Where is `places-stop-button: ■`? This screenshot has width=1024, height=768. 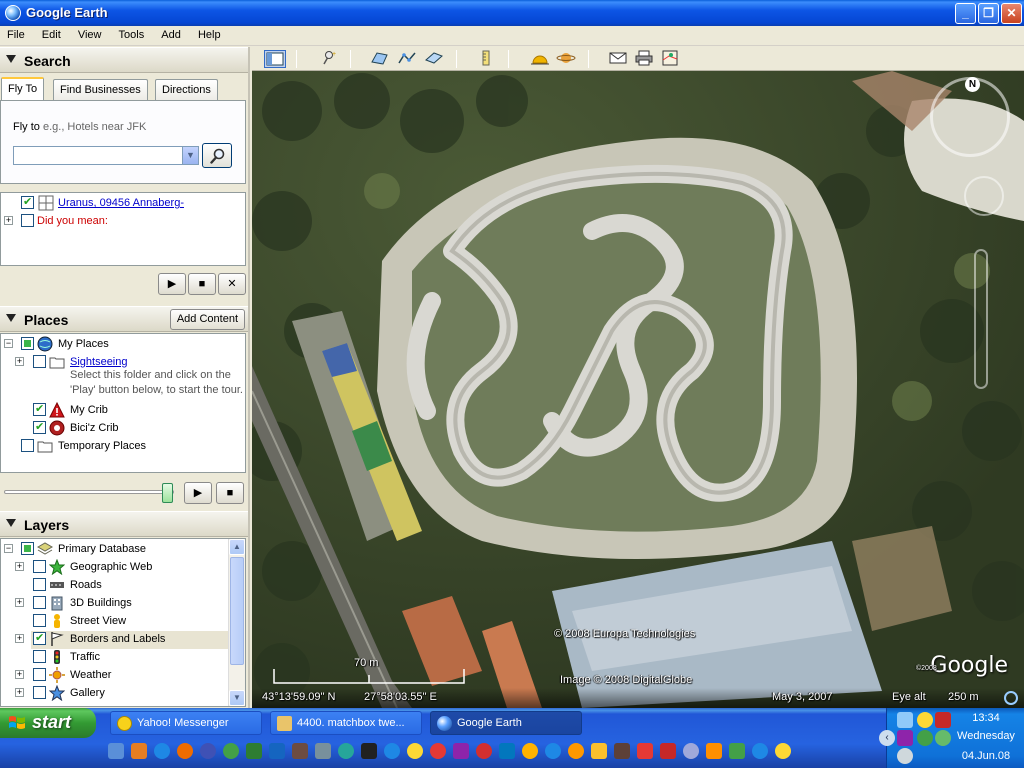 places-stop-button: ■ is located at coordinates (230, 493).